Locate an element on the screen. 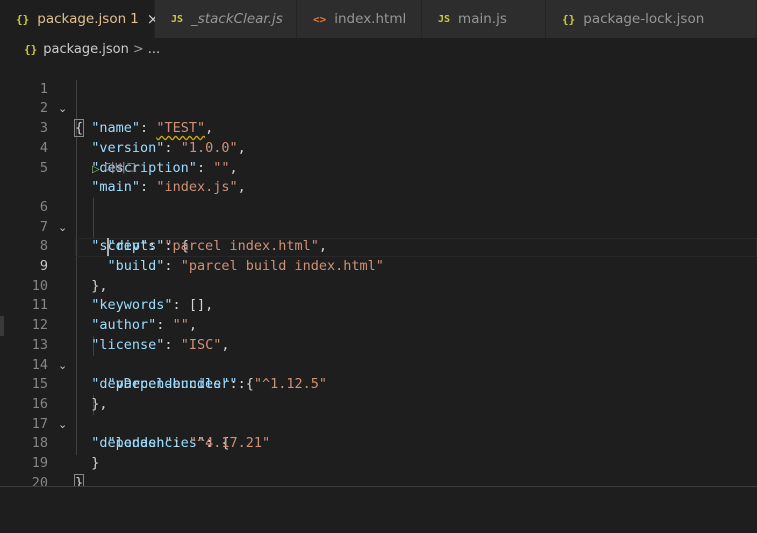 This screenshot has width=757, height=533. code-line: 16 ⌄ "dependencies": { is located at coordinates (378, 413).